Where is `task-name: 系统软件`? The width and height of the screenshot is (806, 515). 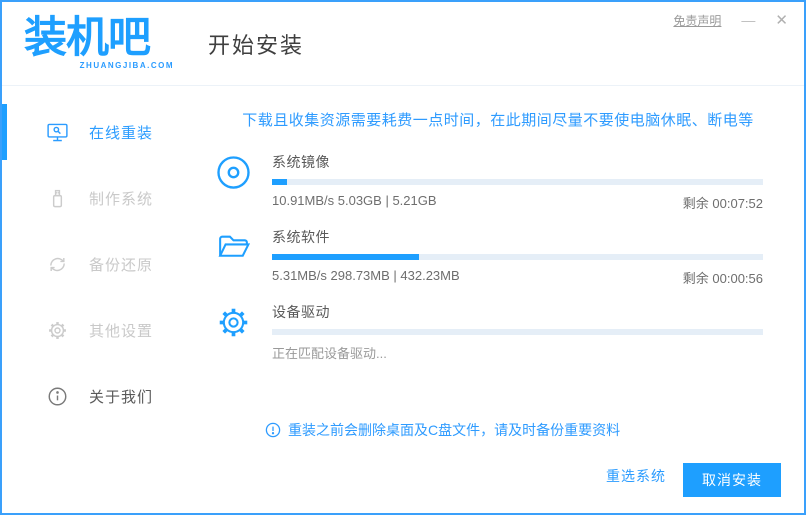 task-name: 系统软件 is located at coordinates (301, 237).